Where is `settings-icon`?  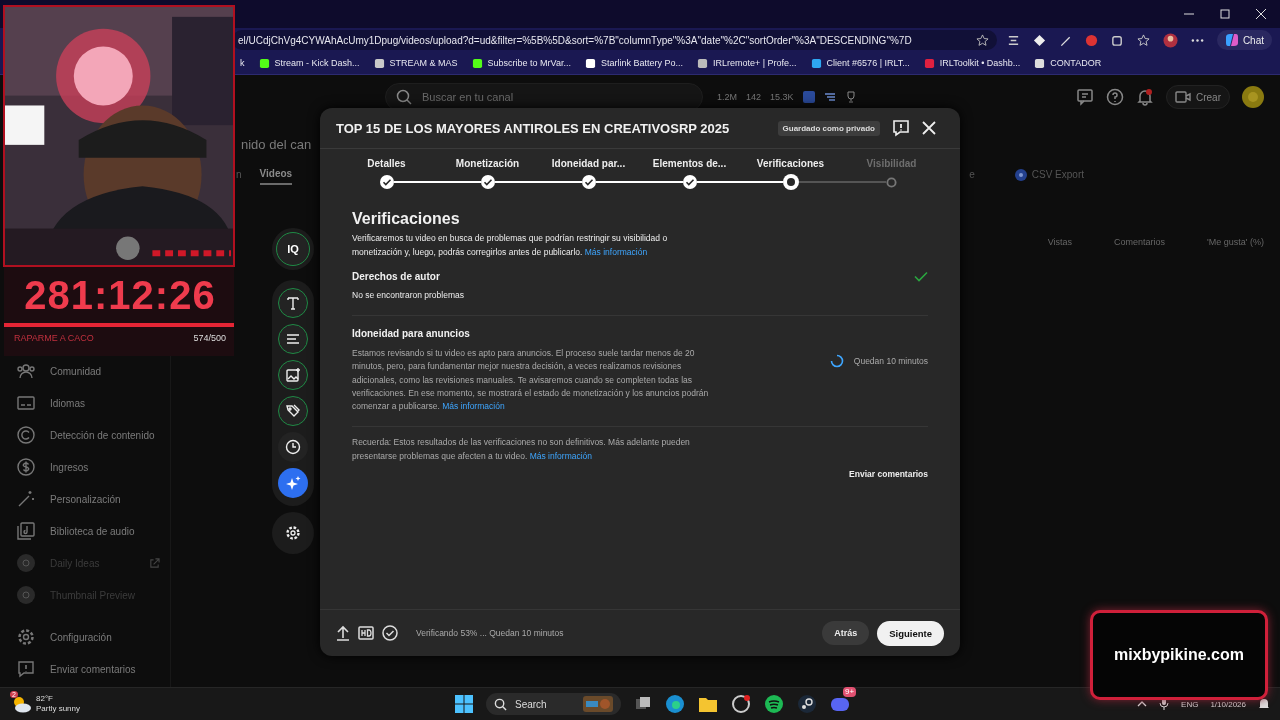 settings-icon is located at coordinates (26, 637).